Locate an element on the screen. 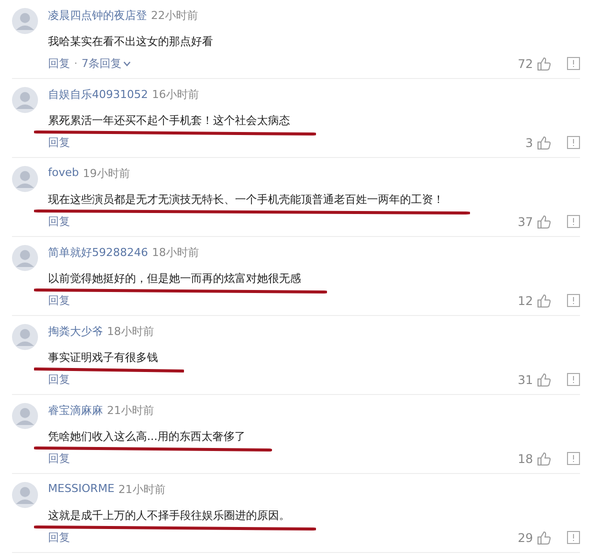 This screenshot has width=600, height=554. username-link: 掏粪大少爷 is located at coordinates (75, 331).